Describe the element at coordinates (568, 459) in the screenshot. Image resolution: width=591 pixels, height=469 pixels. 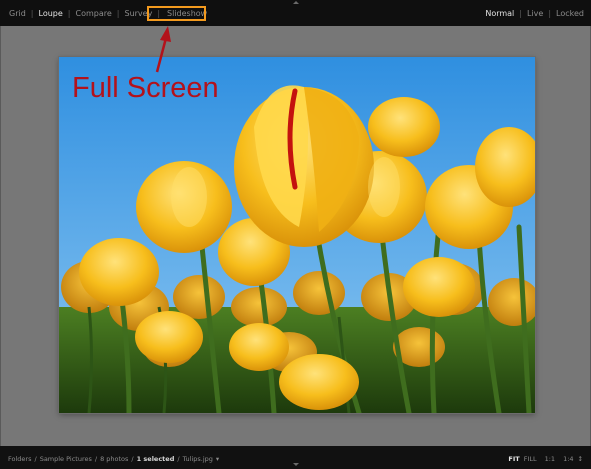
I see `zoom-1-4-button: 1:4` at that location.